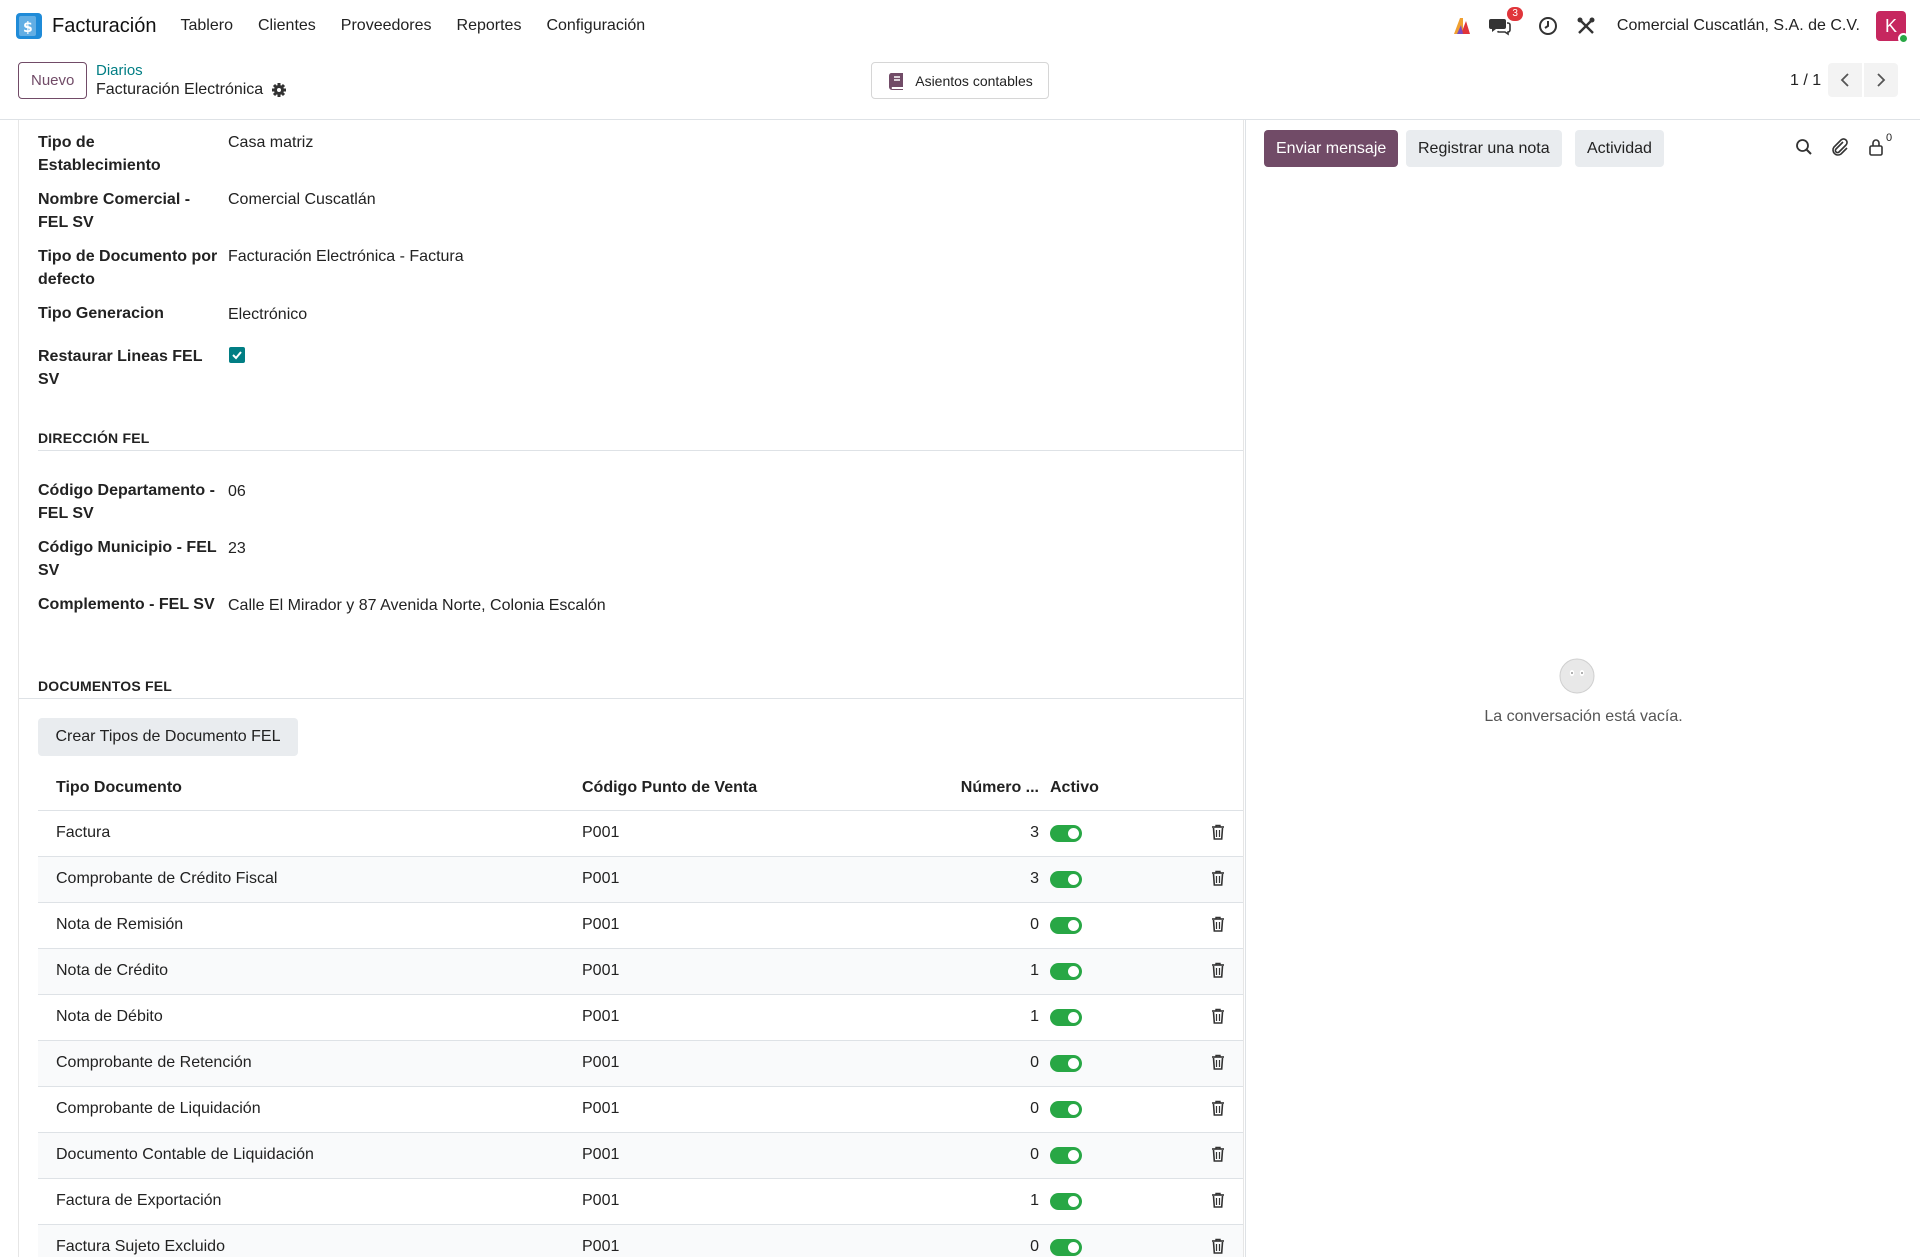 The image size is (1920, 1257). I want to click on log-note-button: Registrar una nota, so click(1484, 148).